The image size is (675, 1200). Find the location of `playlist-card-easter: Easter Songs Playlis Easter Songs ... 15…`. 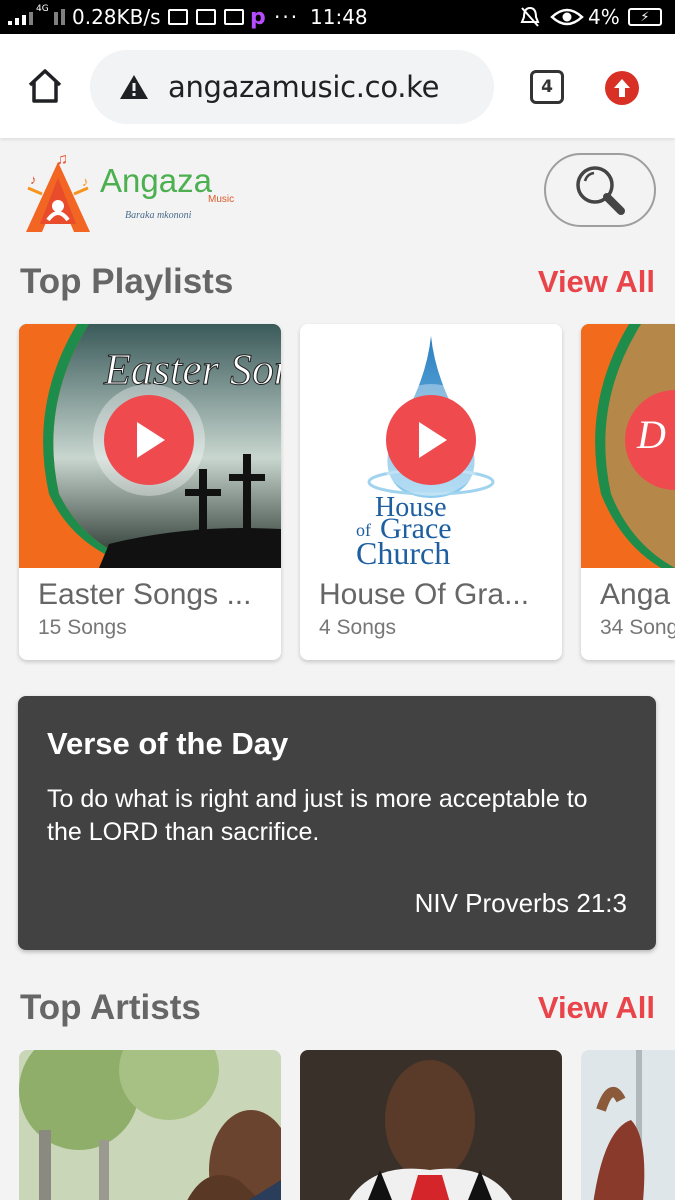

playlist-card-easter: Easter Songs Playlis Easter Songs ... 15… is located at coordinates (150, 492).